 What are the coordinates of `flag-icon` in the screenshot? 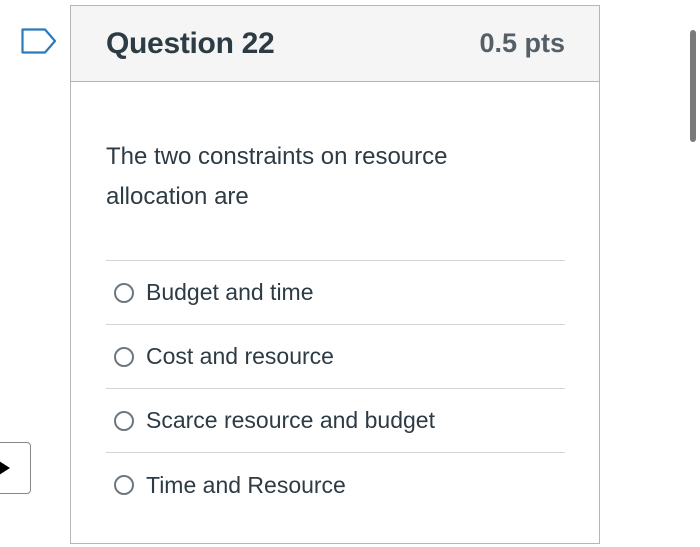 It's located at (39, 41).